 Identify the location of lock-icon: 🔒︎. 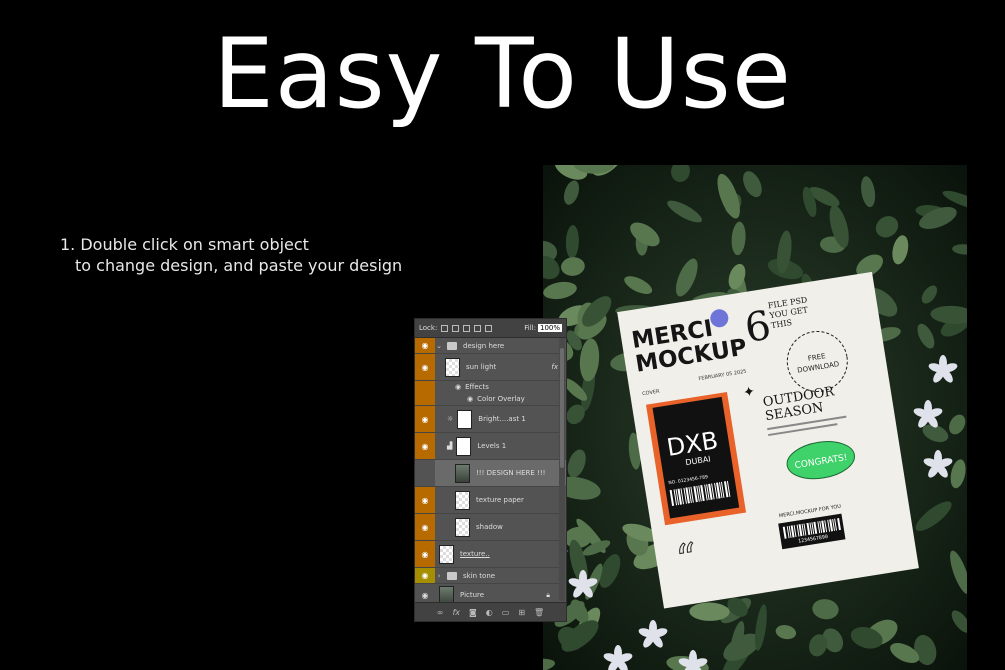
(548, 594).